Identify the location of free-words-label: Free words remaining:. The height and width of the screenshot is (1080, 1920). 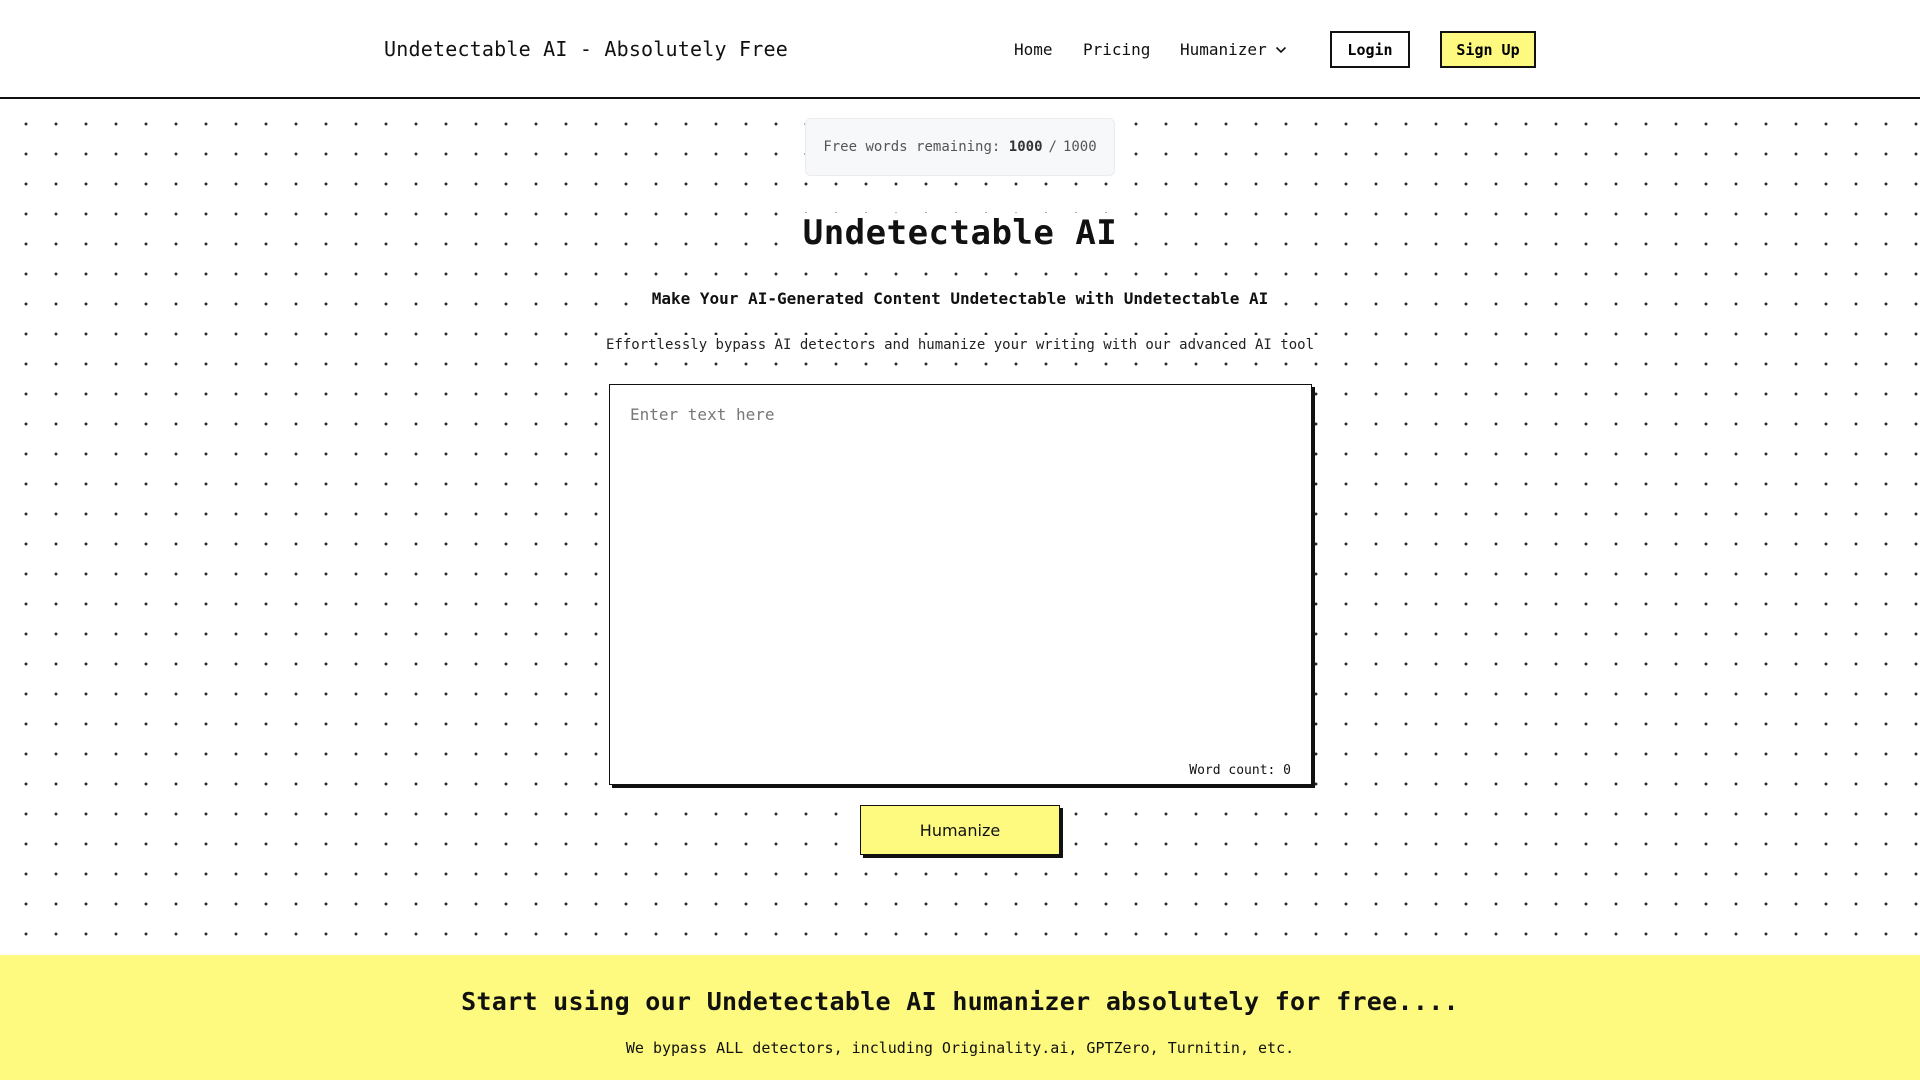
(912, 147).